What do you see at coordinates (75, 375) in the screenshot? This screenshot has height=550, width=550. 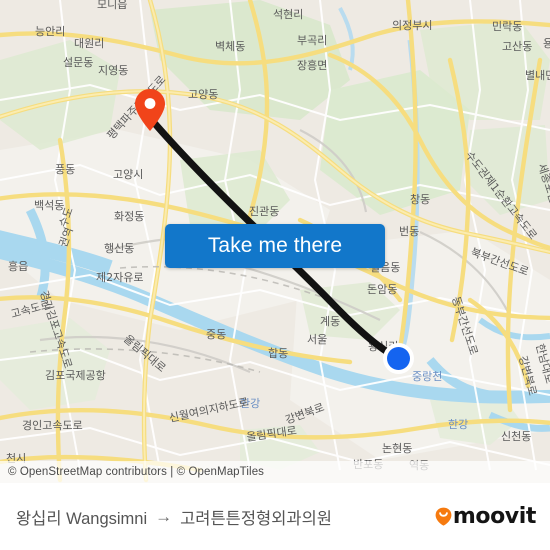 I see `map-label: 김포국제공항` at bounding box center [75, 375].